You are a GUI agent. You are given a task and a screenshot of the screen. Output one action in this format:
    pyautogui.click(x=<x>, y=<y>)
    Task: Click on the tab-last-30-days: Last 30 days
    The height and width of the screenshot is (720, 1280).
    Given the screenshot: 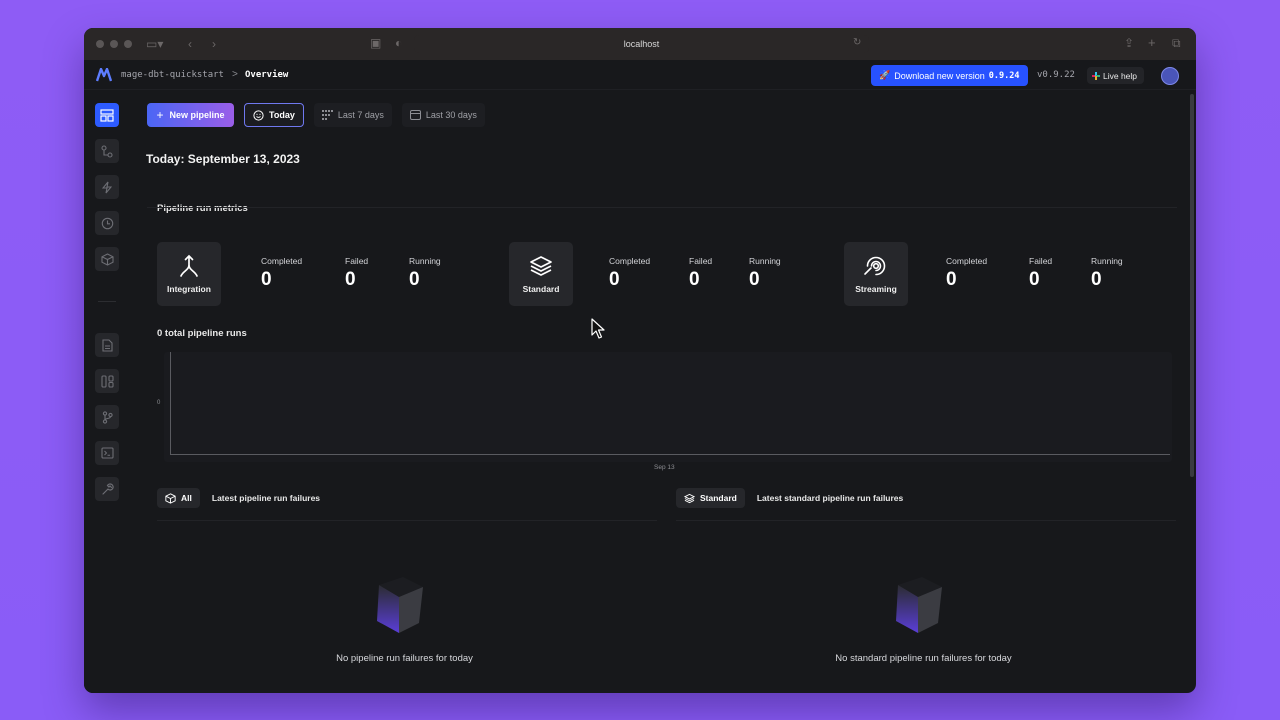 What is the action you would take?
    pyautogui.click(x=443, y=115)
    